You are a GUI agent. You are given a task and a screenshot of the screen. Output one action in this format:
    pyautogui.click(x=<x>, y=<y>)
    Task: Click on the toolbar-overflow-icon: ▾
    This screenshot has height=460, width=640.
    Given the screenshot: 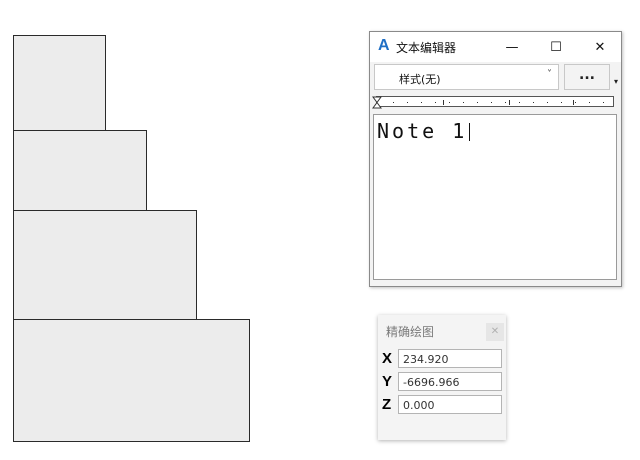 What is the action you would take?
    pyautogui.click(x=616, y=81)
    